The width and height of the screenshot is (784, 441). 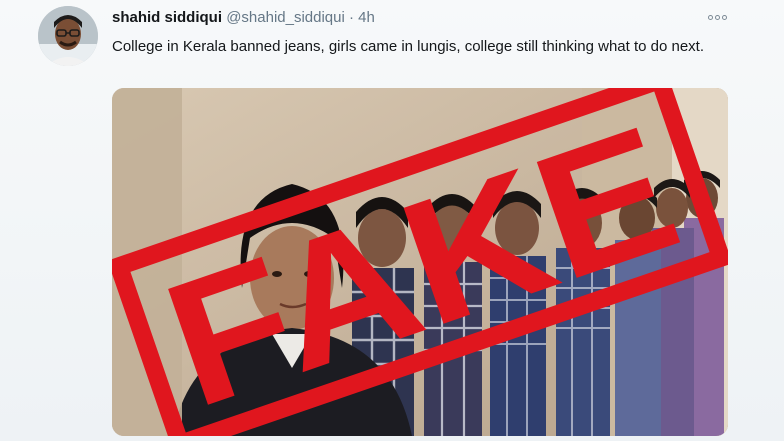 I want to click on display-name: shahid siddiqui, so click(x=167, y=17).